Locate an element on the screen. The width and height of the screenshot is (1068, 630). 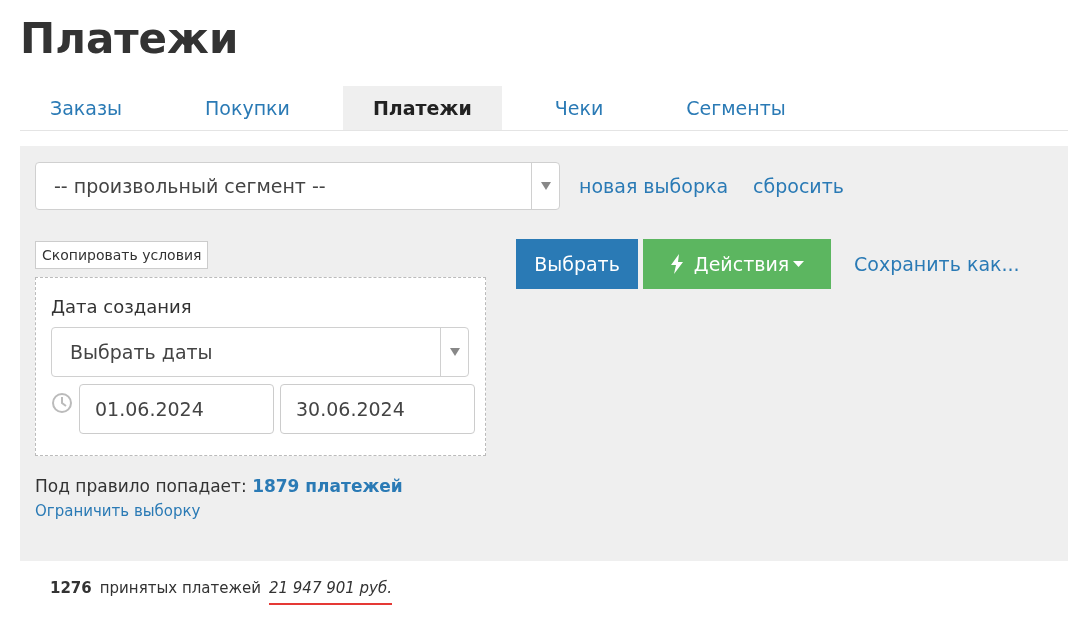
match-count-text: Под правило попадает: 1879 платежей is located at coordinates (219, 486).